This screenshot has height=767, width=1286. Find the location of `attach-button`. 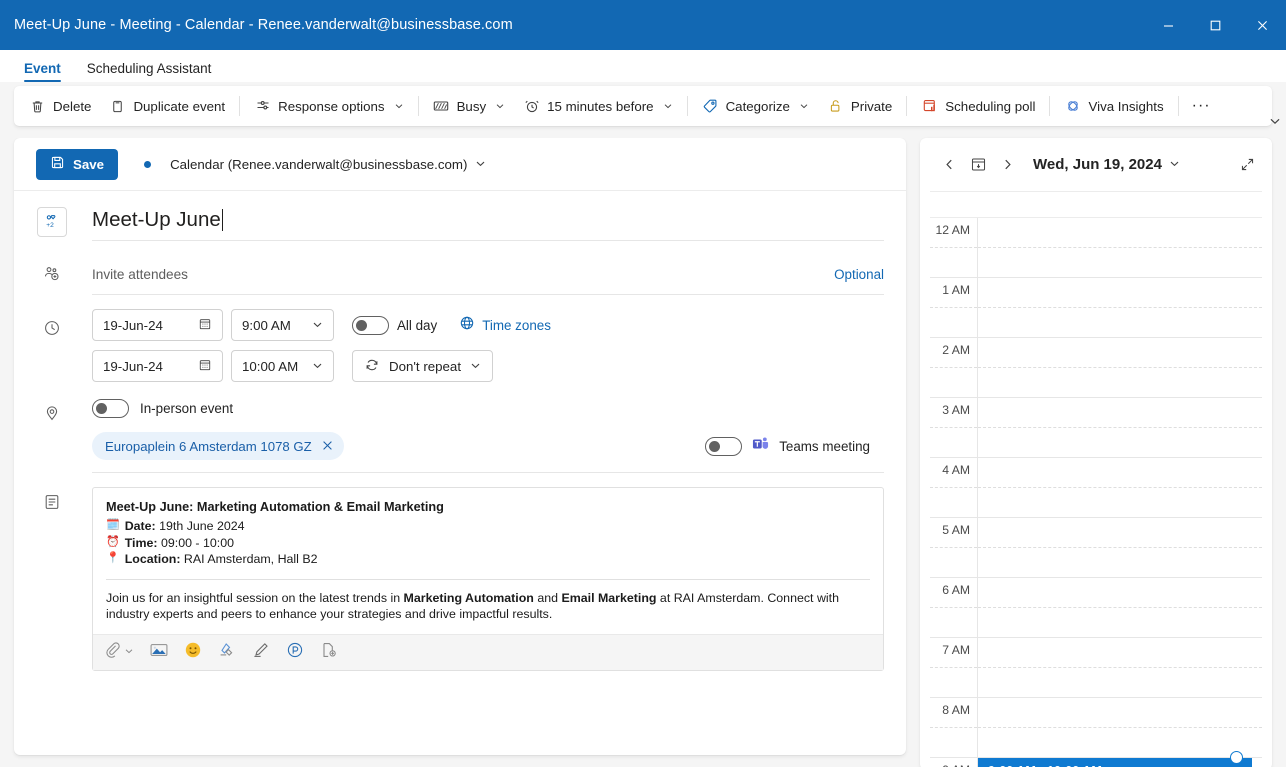

attach-button is located at coordinates (119, 652).